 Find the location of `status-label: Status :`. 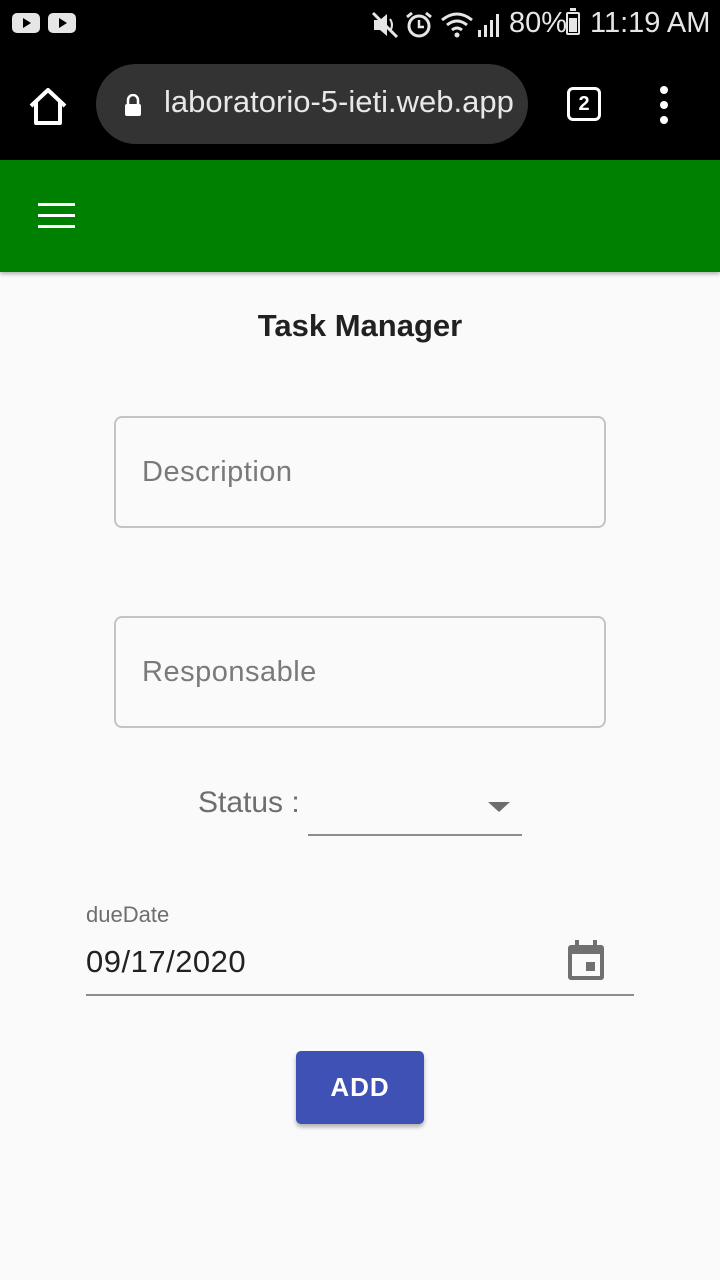

status-label: Status : is located at coordinates (249, 802).